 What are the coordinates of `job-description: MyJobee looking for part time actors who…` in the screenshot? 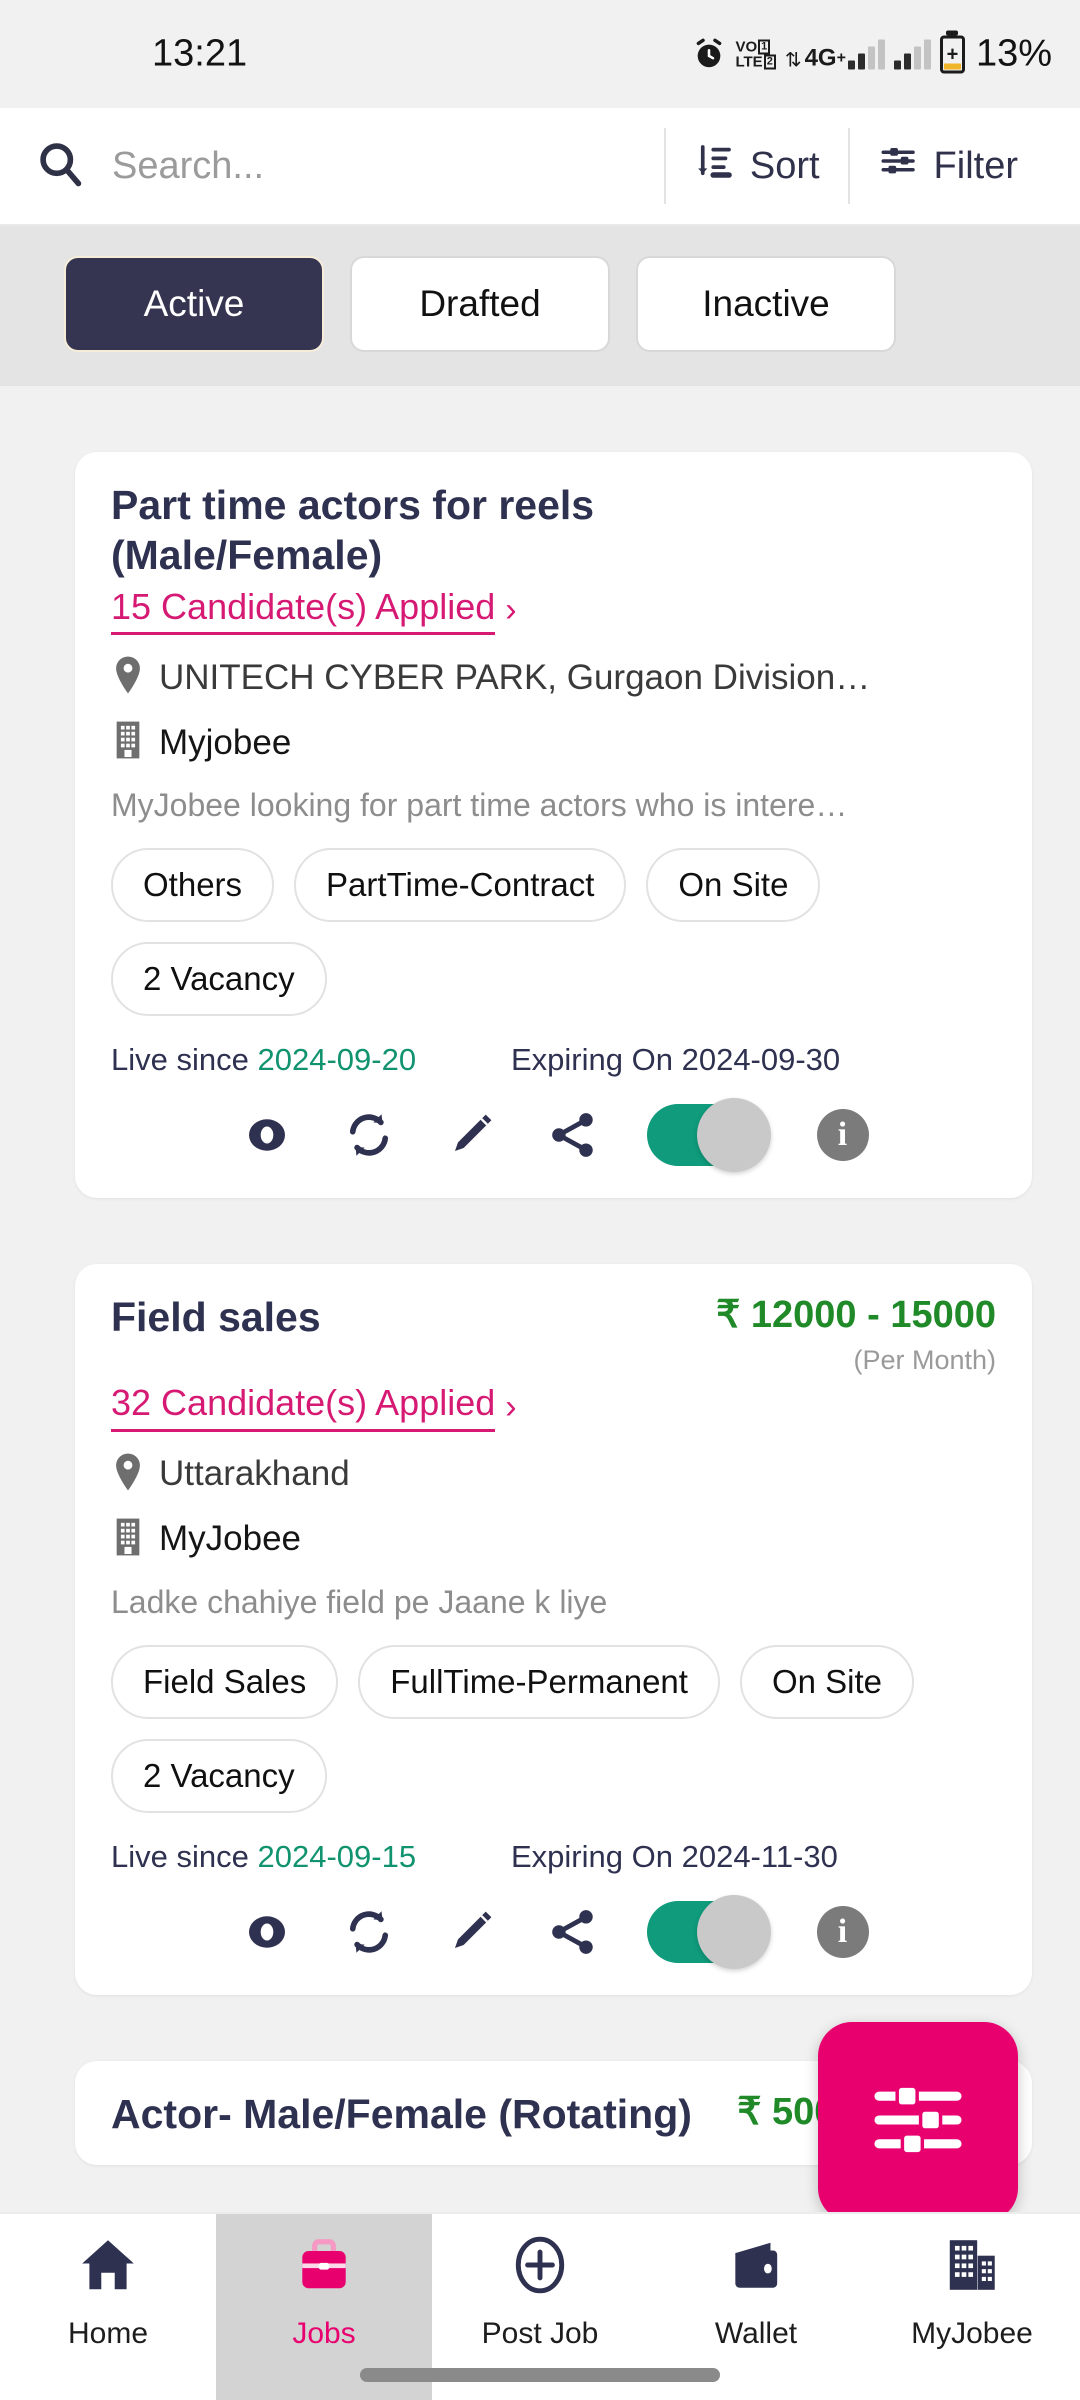 It's located at (479, 805).